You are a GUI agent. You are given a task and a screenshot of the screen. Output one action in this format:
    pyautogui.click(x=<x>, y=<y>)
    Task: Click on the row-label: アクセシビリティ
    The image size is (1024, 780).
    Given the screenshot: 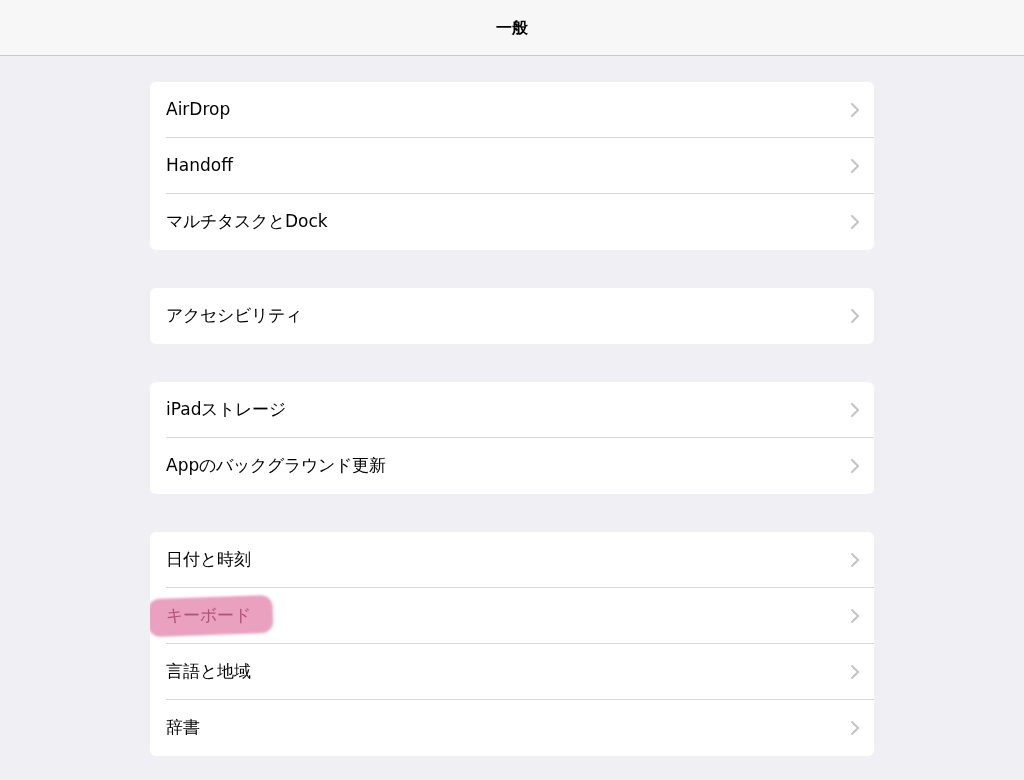 What is the action you would take?
    pyautogui.click(x=234, y=316)
    